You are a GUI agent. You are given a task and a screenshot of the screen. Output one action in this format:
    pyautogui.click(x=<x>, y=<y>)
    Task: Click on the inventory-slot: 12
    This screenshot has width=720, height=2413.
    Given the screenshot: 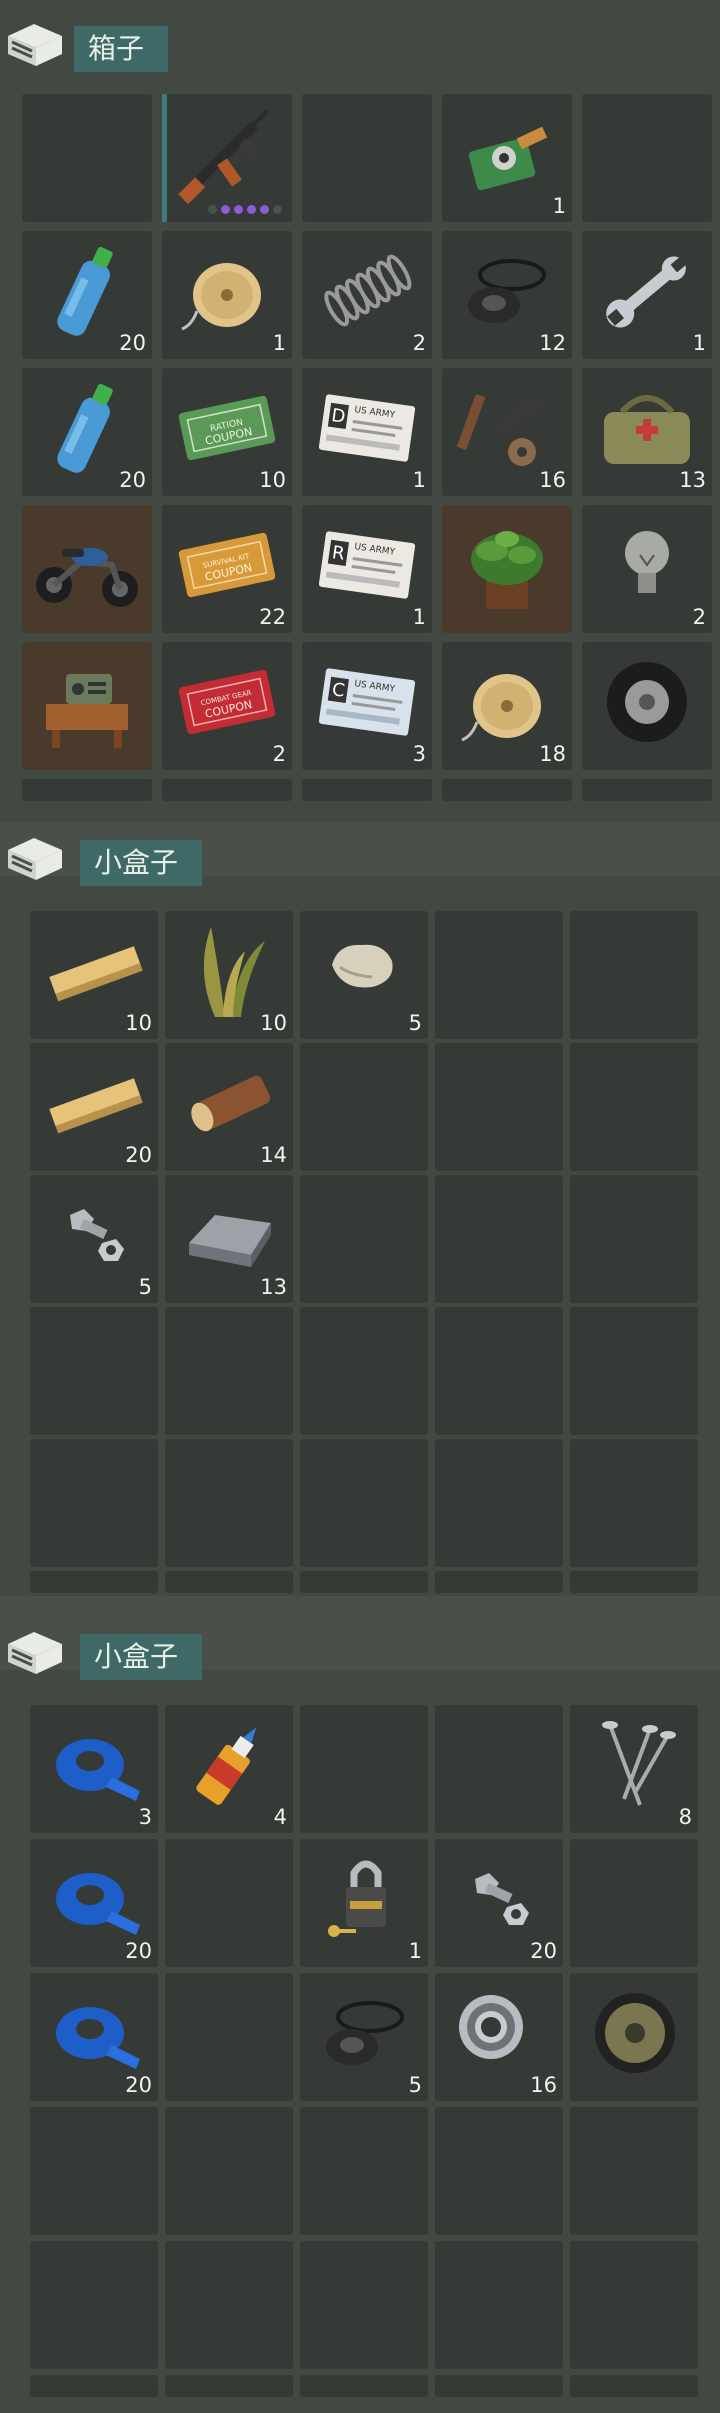 What is the action you would take?
    pyautogui.click(x=507, y=295)
    